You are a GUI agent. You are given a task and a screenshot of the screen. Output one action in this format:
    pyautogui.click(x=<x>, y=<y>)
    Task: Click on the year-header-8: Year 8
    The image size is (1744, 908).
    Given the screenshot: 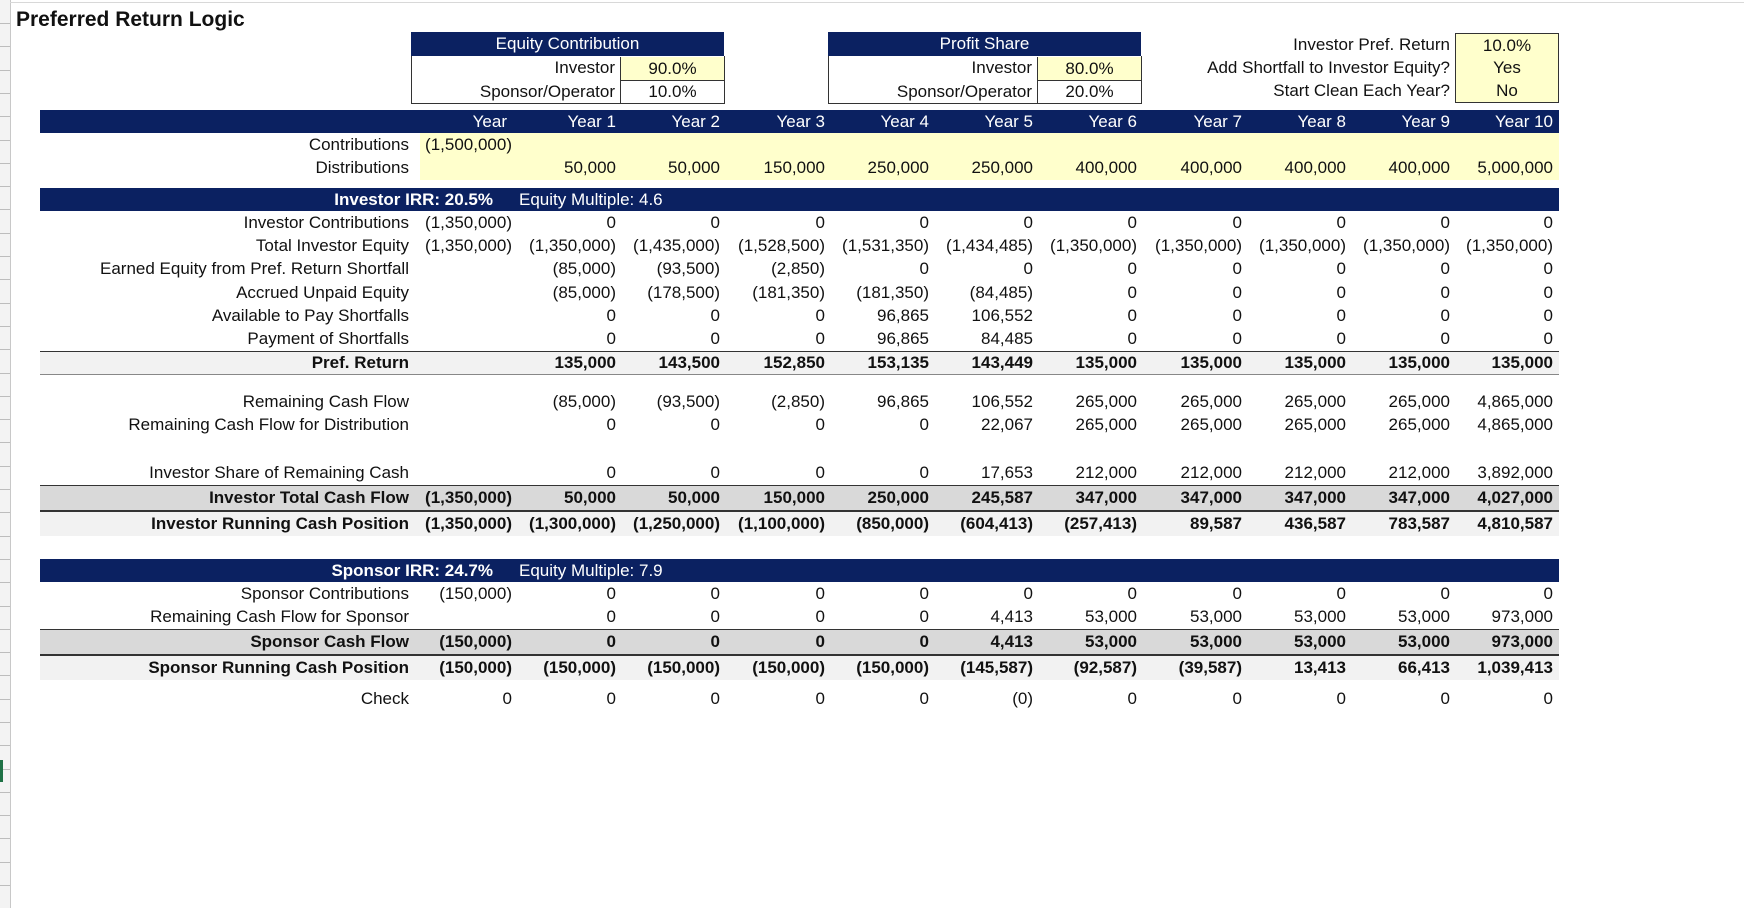 What is the action you would take?
    pyautogui.click(x=1321, y=121)
    